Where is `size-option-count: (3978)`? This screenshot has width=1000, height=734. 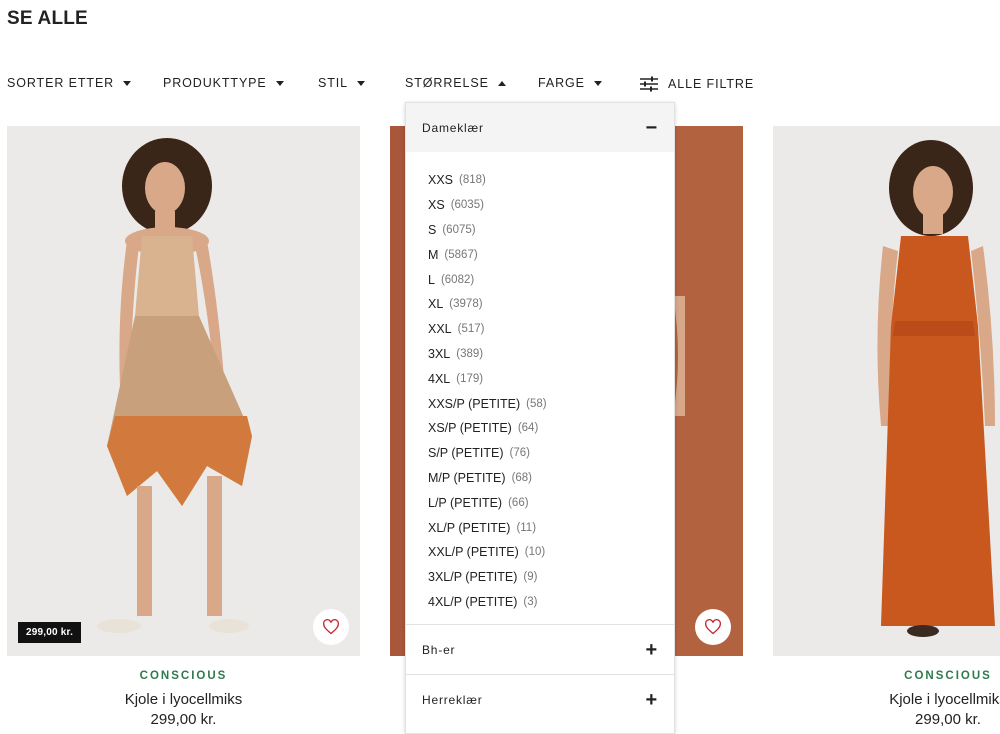 size-option-count: (3978) is located at coordinates (466, 304).